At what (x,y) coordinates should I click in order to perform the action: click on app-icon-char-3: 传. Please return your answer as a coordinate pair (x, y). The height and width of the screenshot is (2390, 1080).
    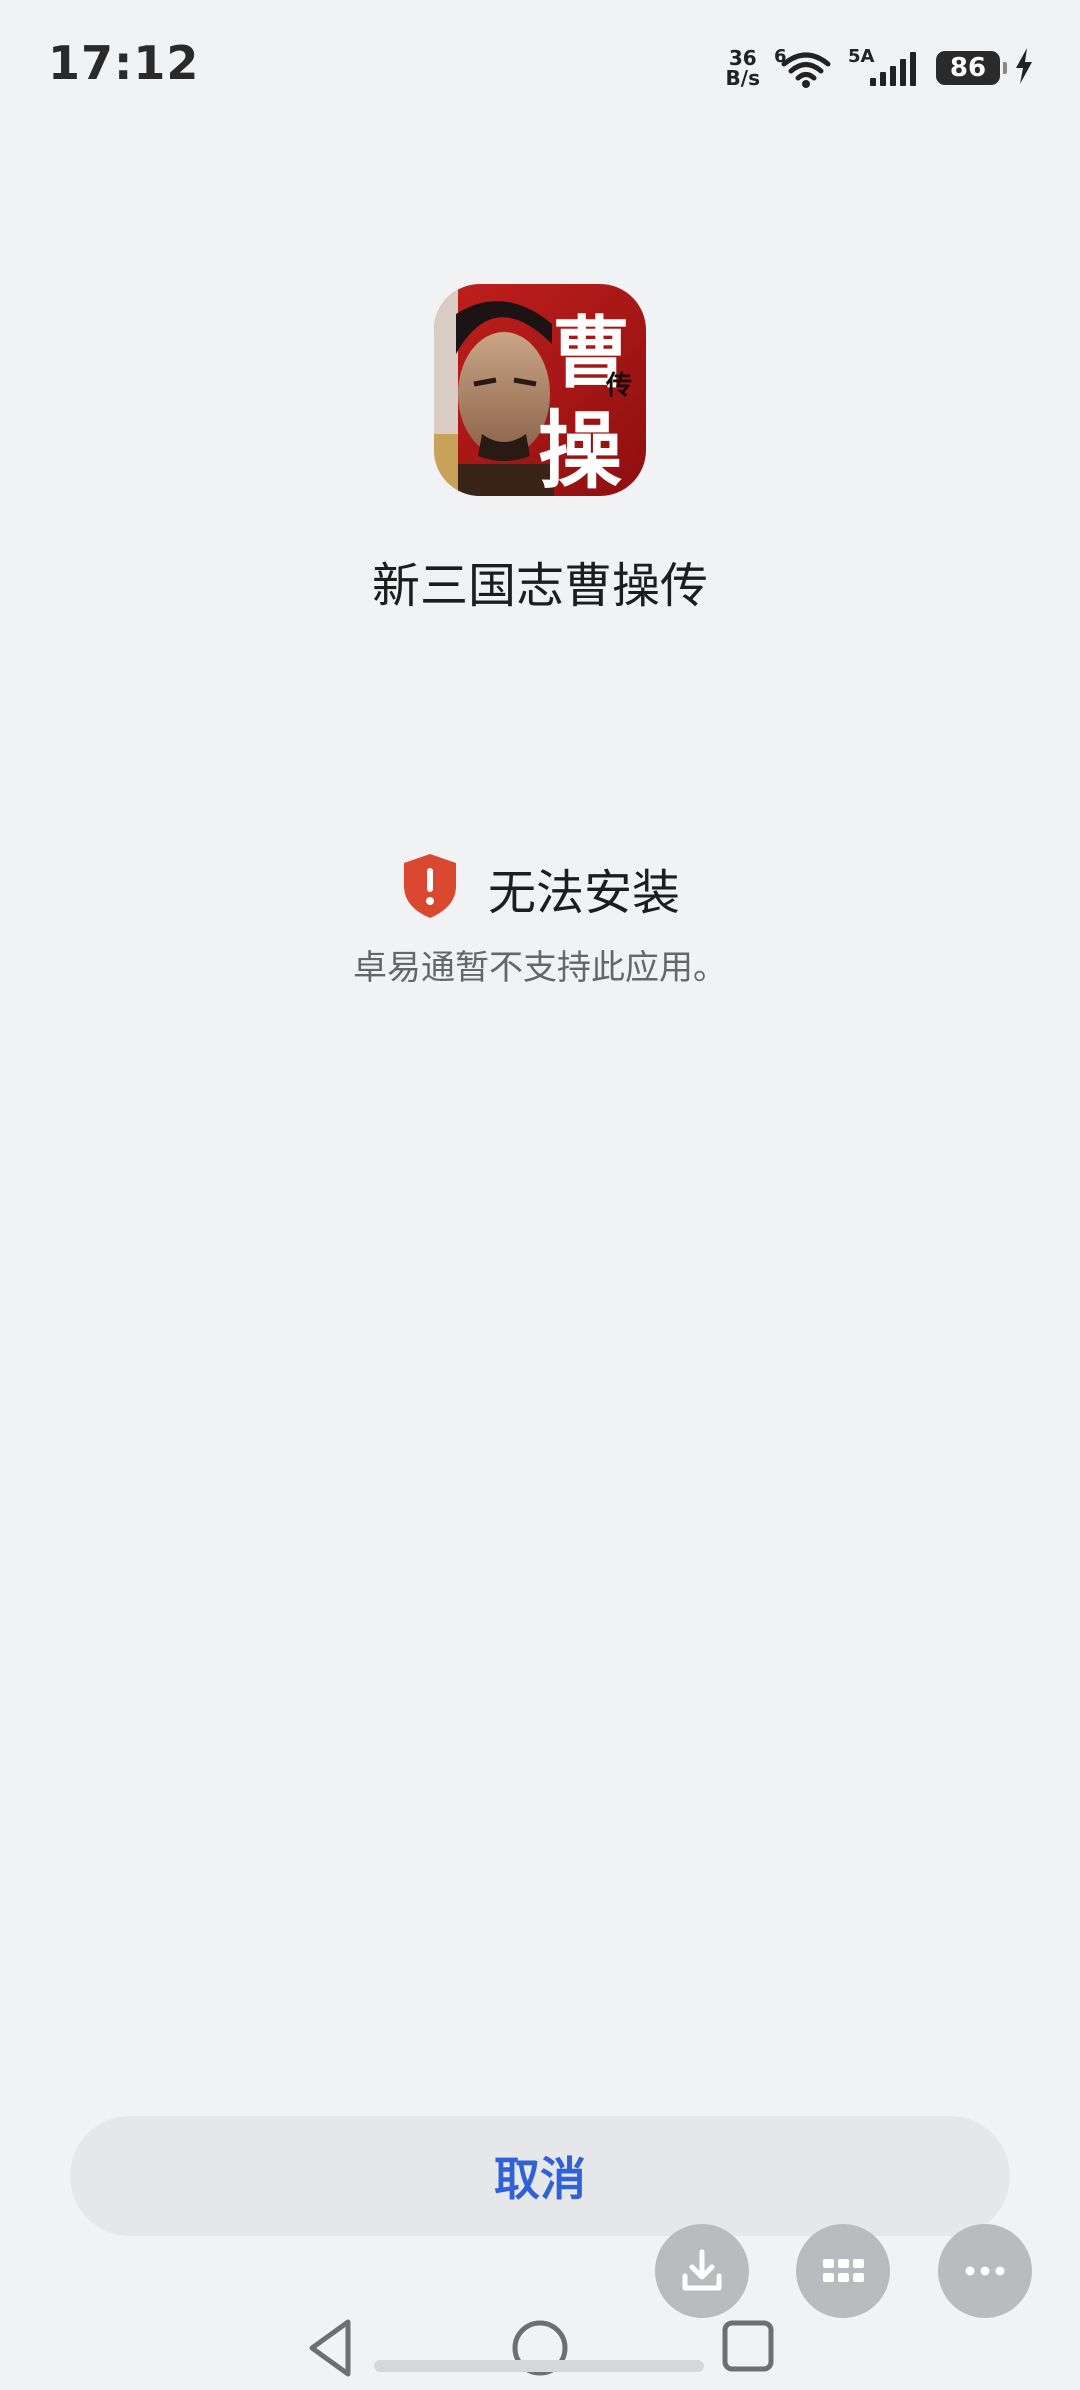
    Looking at the image, I should click on (618, 386).